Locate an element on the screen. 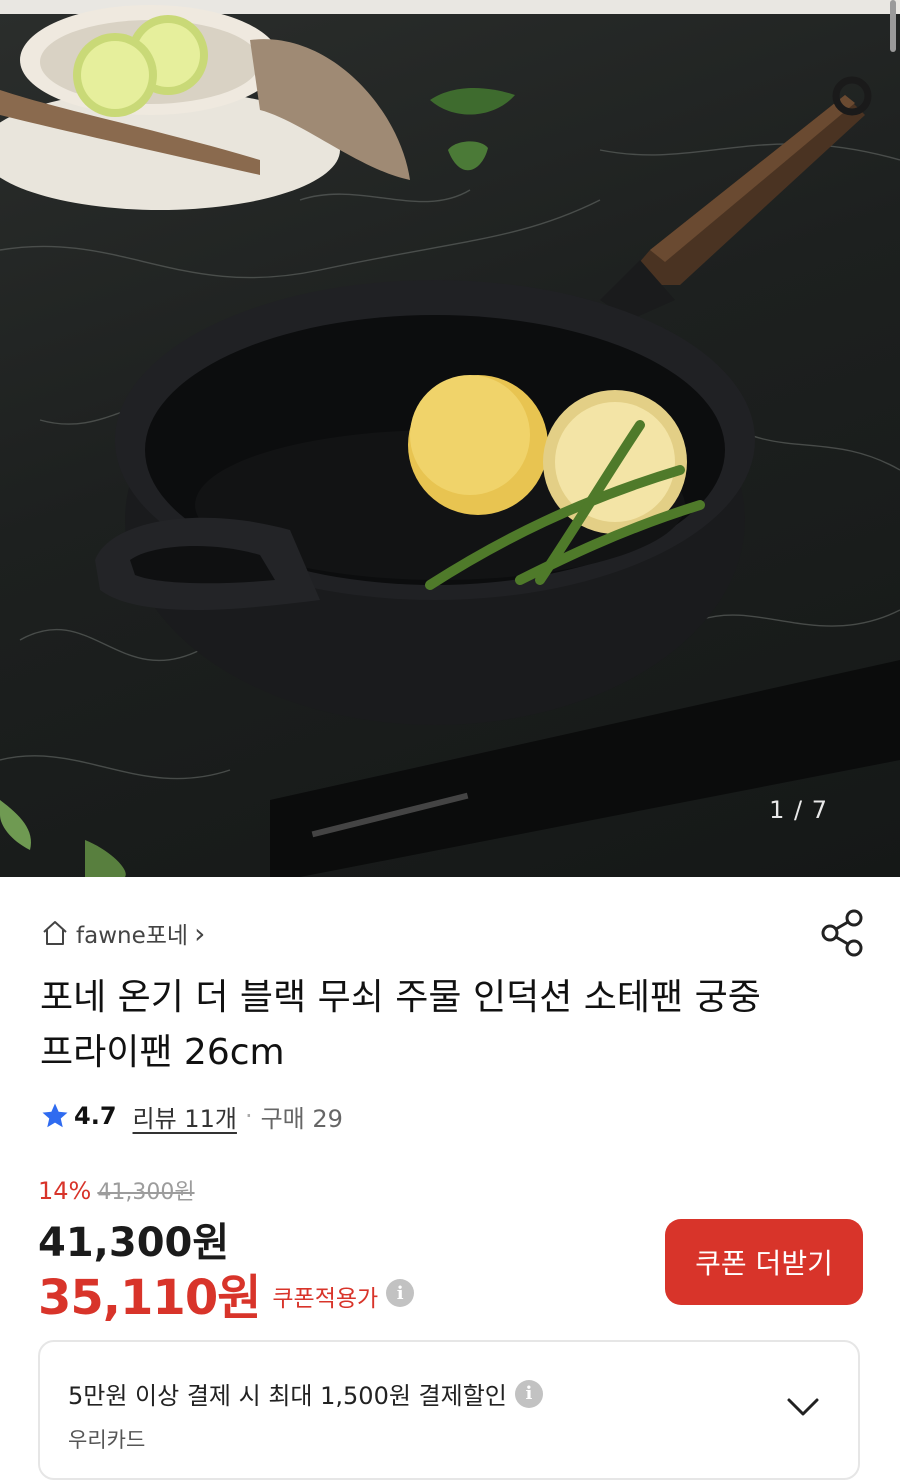 Image resolution: width=900 pixels, height=1483 pixels. discount-line: 14% 41,300원 is located at coordinates (116, 1190).